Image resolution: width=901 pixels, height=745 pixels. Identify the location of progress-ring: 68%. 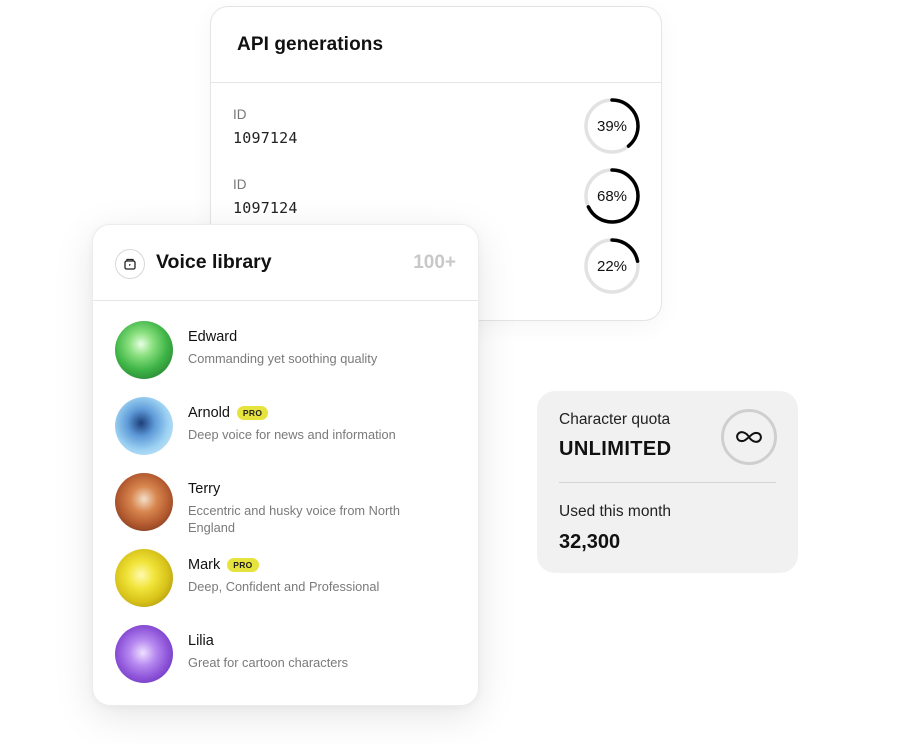
(612, 196).